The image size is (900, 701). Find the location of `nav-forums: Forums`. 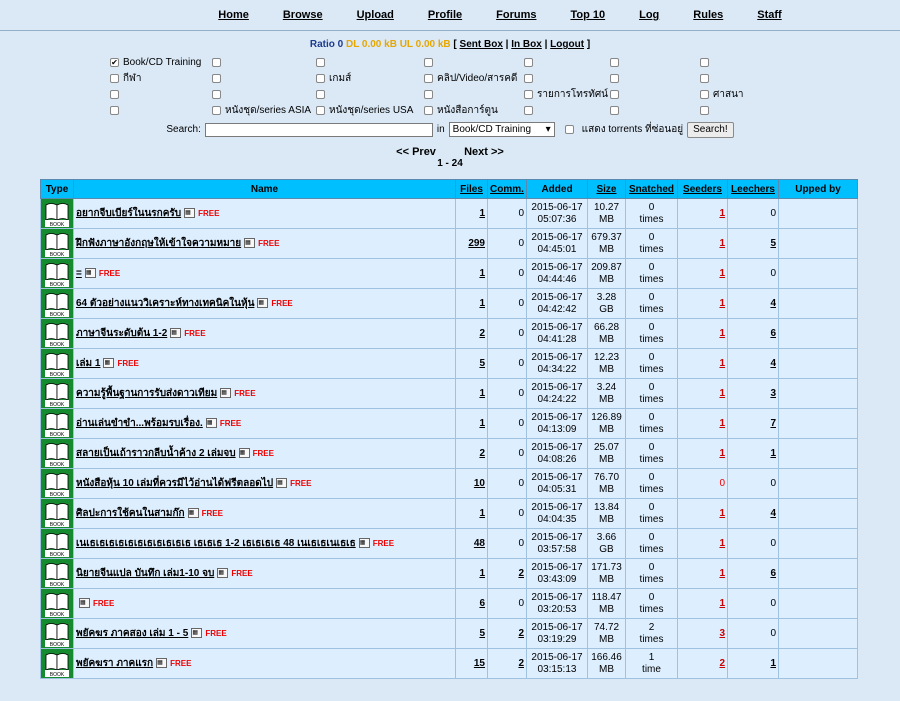

nav-forums: Forums is located at coordinates (516, 15).